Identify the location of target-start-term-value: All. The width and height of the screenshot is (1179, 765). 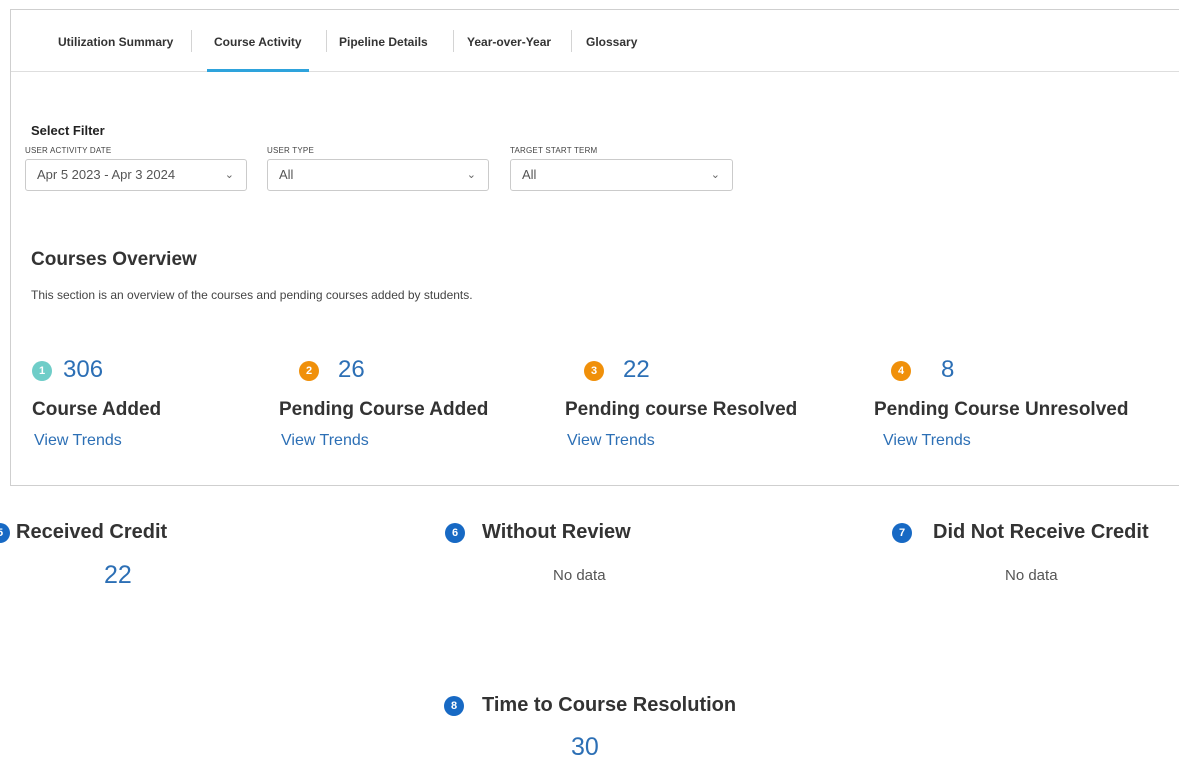
(529, 174).